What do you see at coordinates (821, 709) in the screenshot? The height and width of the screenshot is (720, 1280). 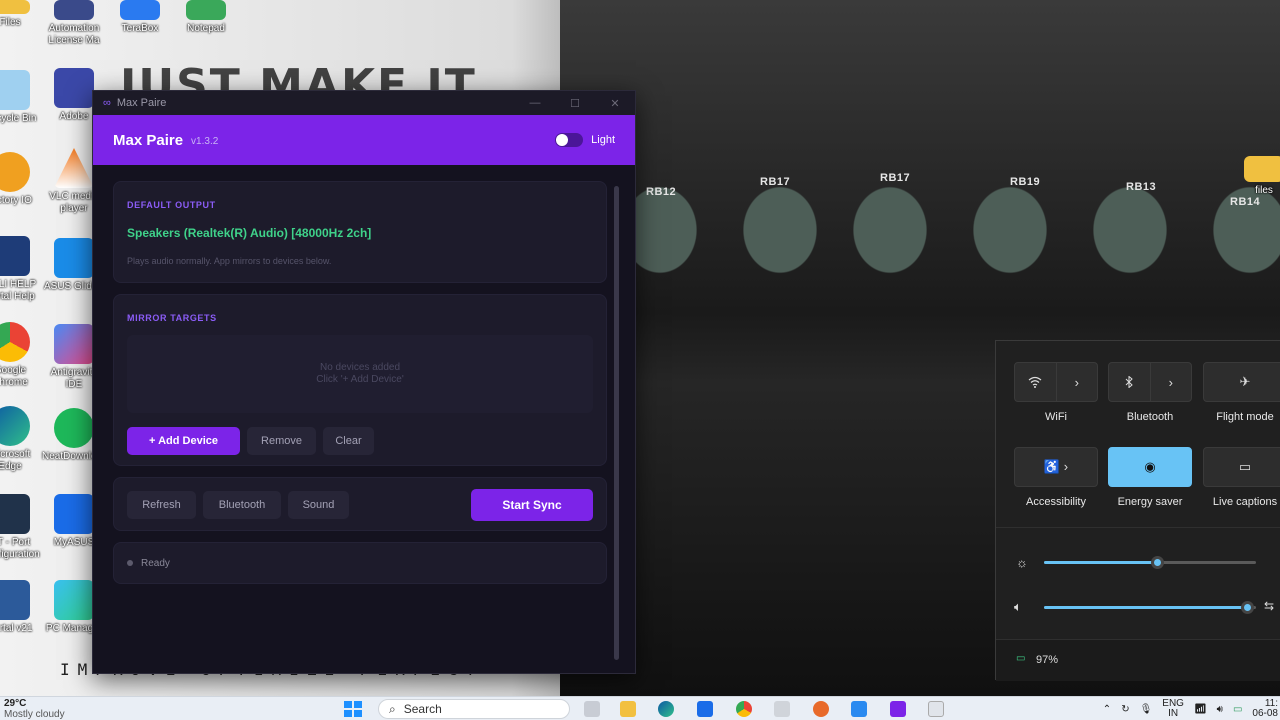 I see `claude-icon` at bounding box center [821, 709].